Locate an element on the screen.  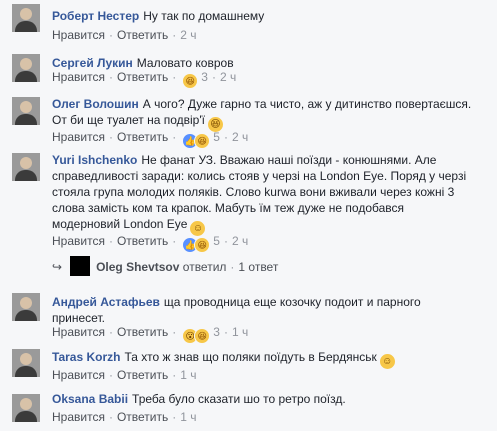
reply-thread-link: ↪ Oleg Shevtsov ответил · 1 ответ is located at coordinates (165, 266).